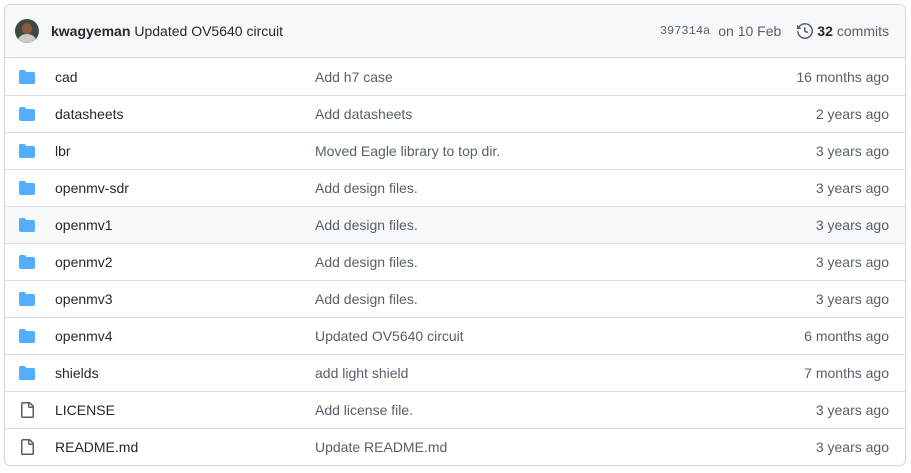 The height and width of the screenshot is (473, 911). Describe the element at coordinates (185, 262) in the screenshot. I see `file-name-link: openmv2` at that location.